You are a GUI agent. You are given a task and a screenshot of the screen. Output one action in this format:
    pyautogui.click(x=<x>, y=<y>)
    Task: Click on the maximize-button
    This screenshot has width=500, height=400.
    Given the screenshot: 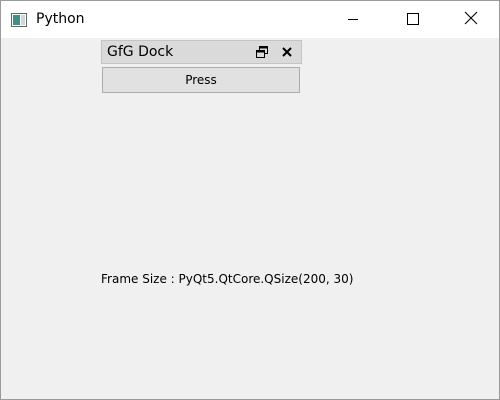 What is the action you would take?
    pyautogui.click(x=413, y=19)
    